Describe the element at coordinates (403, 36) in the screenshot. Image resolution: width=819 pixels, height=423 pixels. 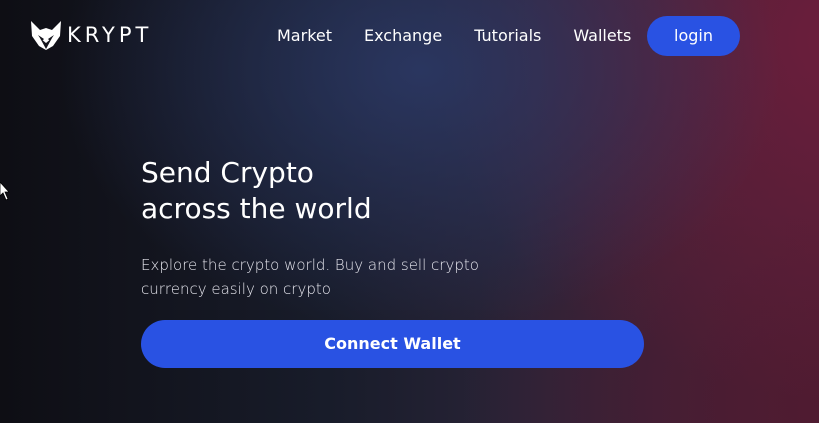
I see `nav-link-exchange: Exchange` at that location.